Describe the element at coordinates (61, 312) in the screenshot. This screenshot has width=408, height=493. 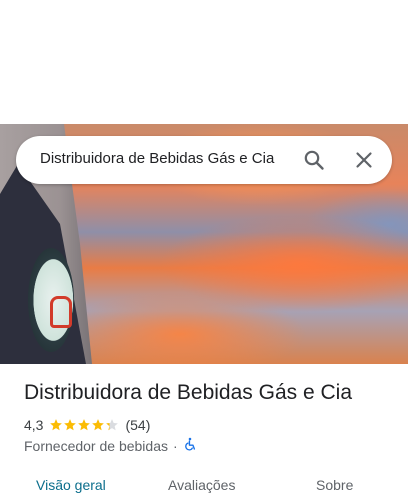
I see `sign-logo` at that location.